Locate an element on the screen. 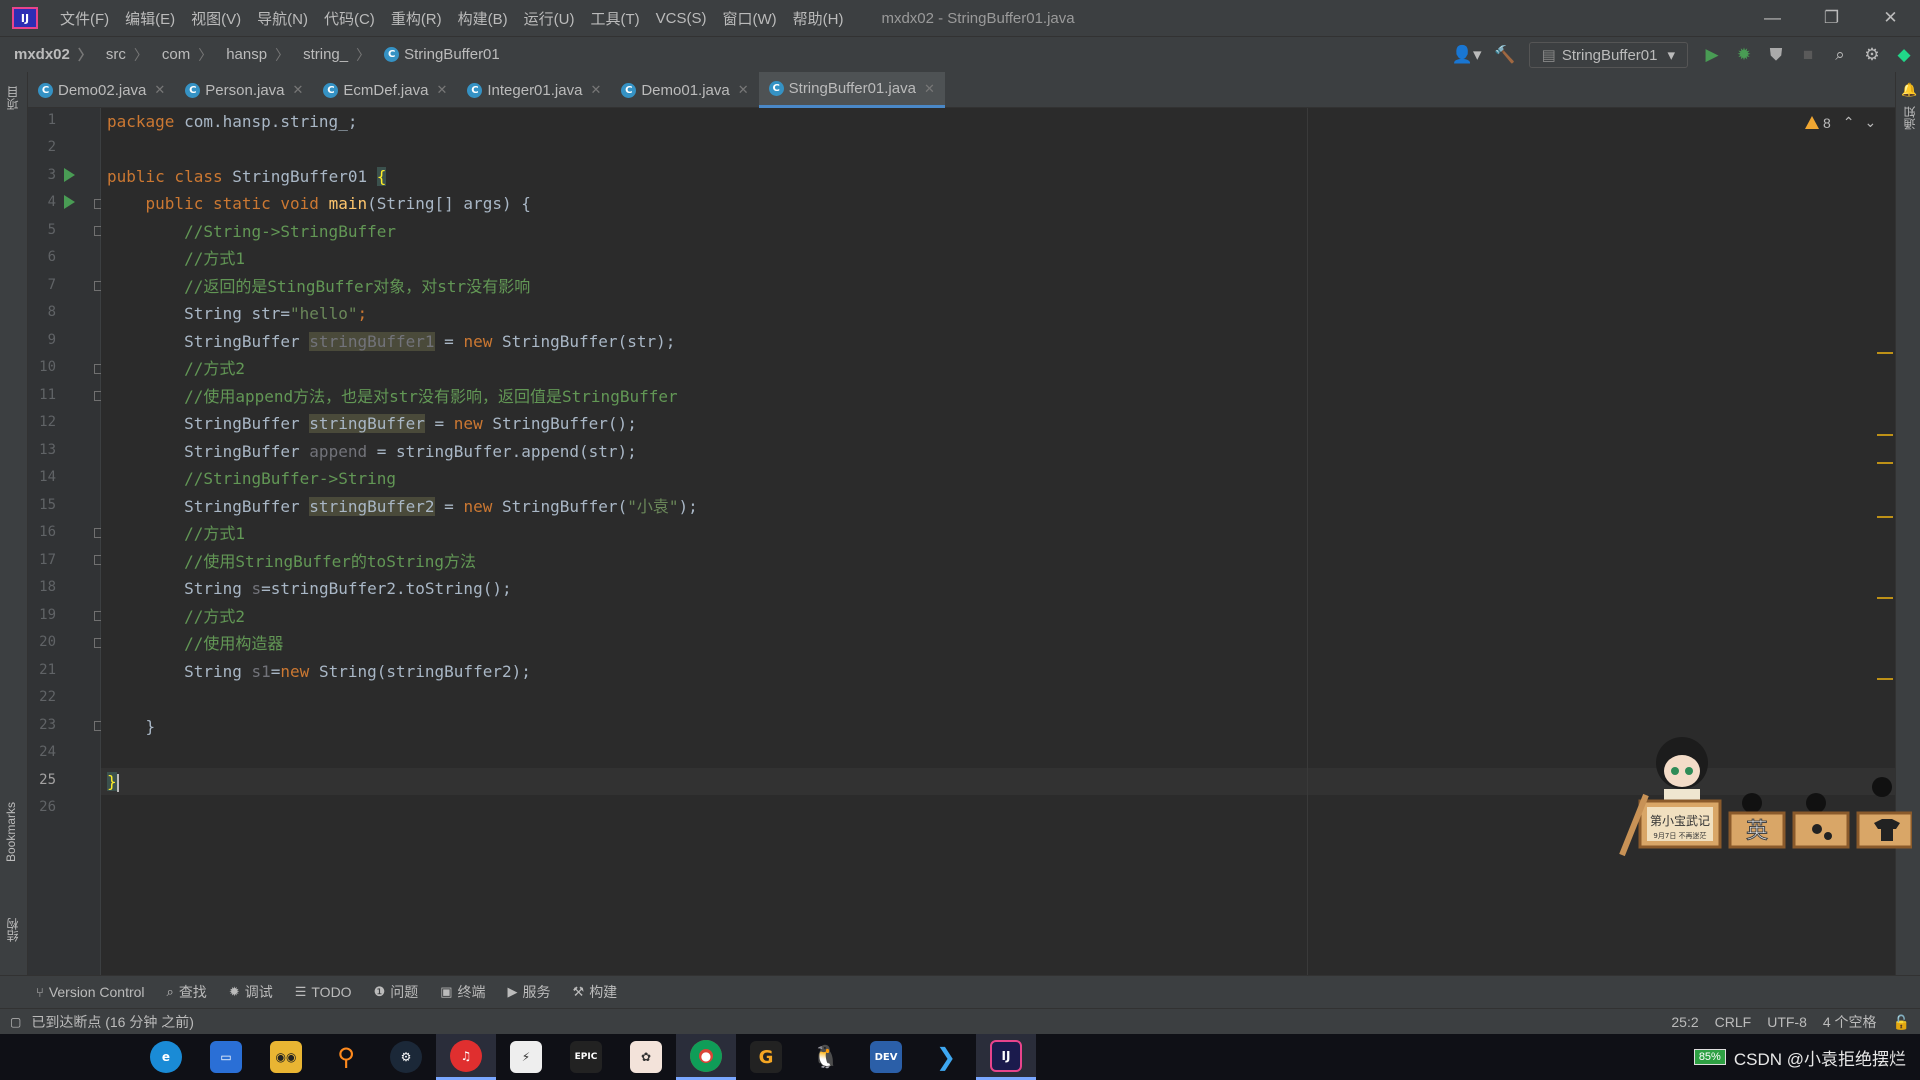  system-tray: 85% CSDN @小袁拒绝摆烂 is located at coordinates (1799, 1057).